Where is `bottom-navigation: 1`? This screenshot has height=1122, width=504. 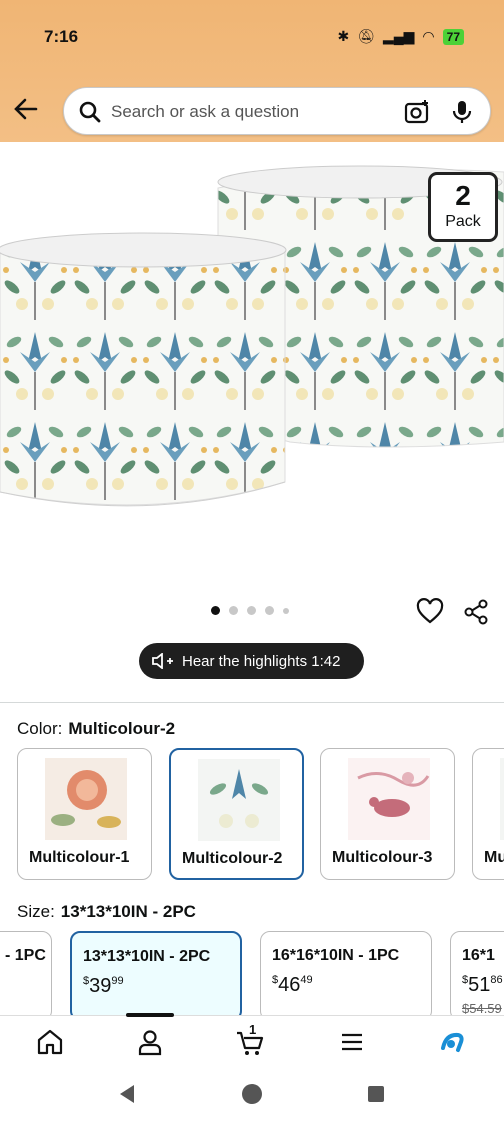 bottom-navigation: 1 is located at coordinates (252, 1041).